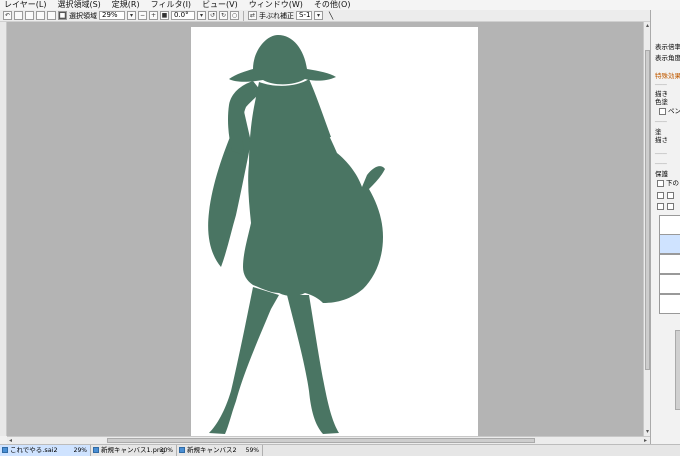 Image resolution: width=680 pixels, height=456 pixels. What do you see at coordinates (212, 15) in the screenshot?
I see `rotate-left-icon: ↺` at bounding box center [212, 15].